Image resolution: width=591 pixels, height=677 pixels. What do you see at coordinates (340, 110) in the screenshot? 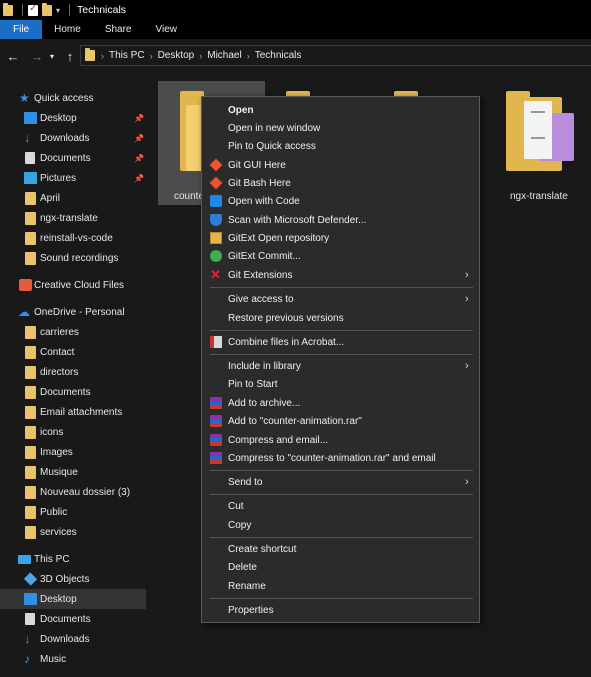
I see `menu-item-open: Open` at bounding box center [340, 110].